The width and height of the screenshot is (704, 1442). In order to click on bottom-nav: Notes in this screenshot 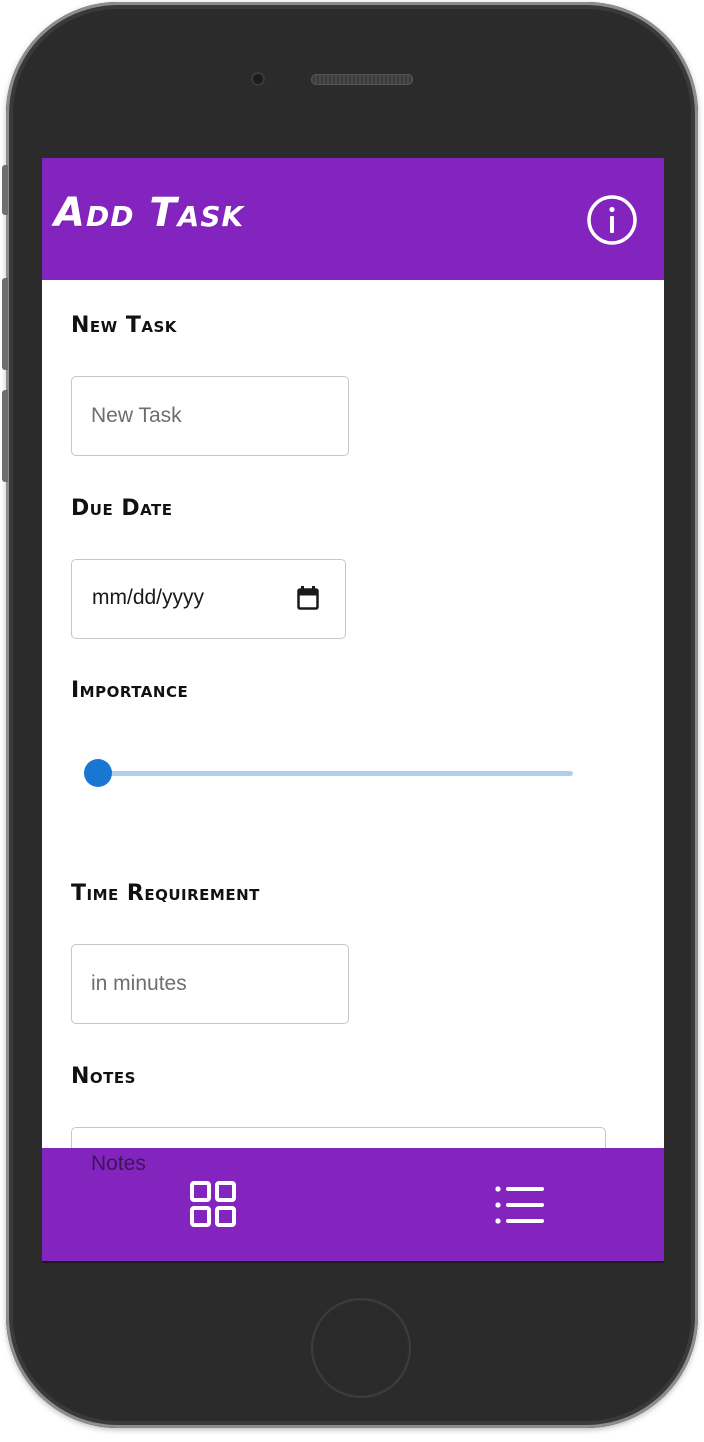, I will do `click(353, 1205)`.